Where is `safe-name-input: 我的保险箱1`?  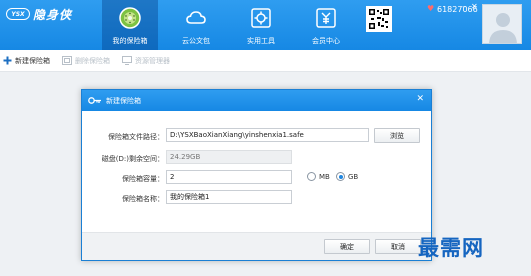 safe-name-input: 我的保险箱1 is located at coordinates (229, 197).